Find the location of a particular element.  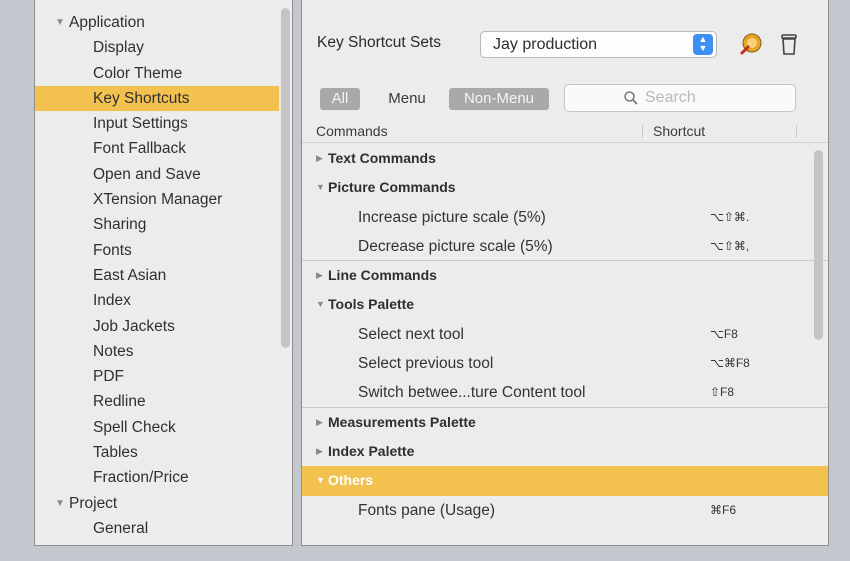

filter-menu-button: Menu is located at coordinates (407, 99).